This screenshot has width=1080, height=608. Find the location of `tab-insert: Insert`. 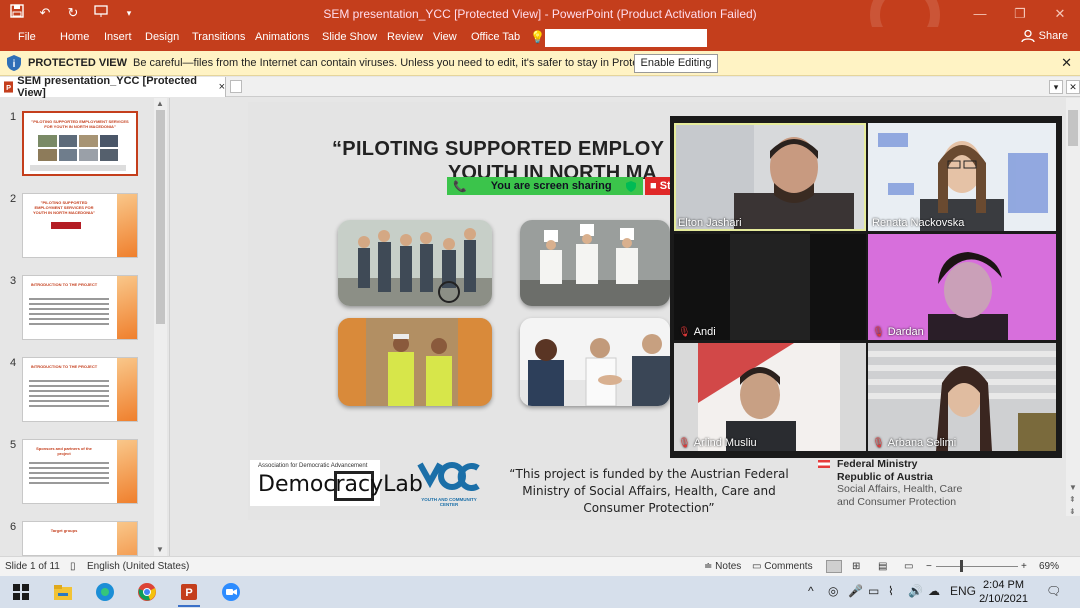

tab-insert: Insert is located at coordinates (118, 37).